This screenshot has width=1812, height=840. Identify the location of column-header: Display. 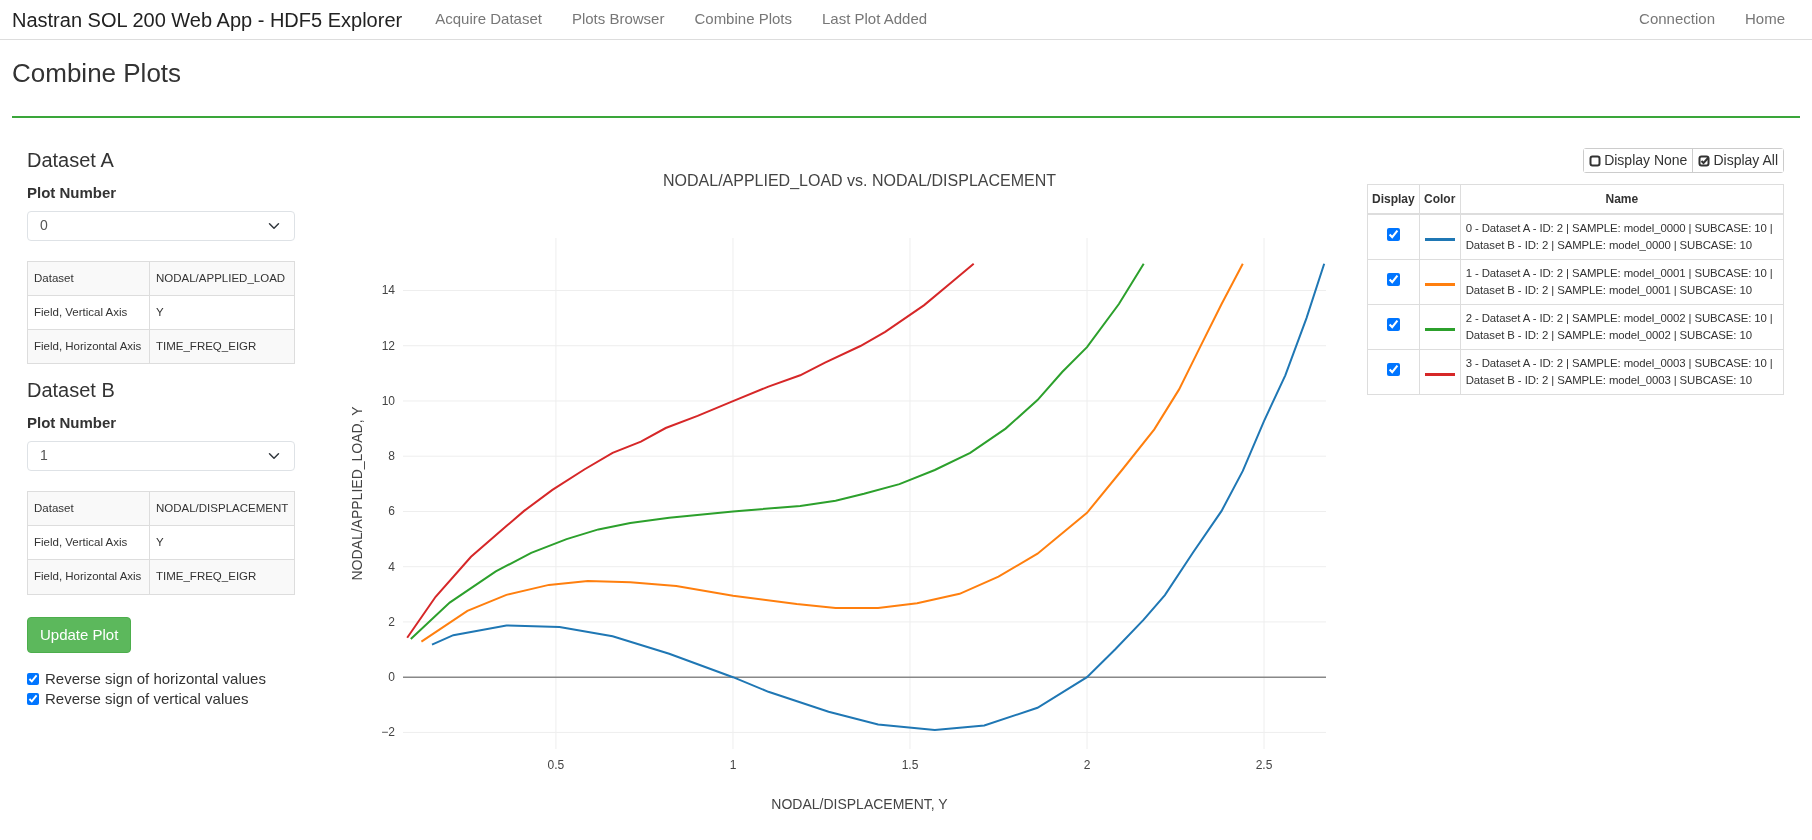
(1393, 199).